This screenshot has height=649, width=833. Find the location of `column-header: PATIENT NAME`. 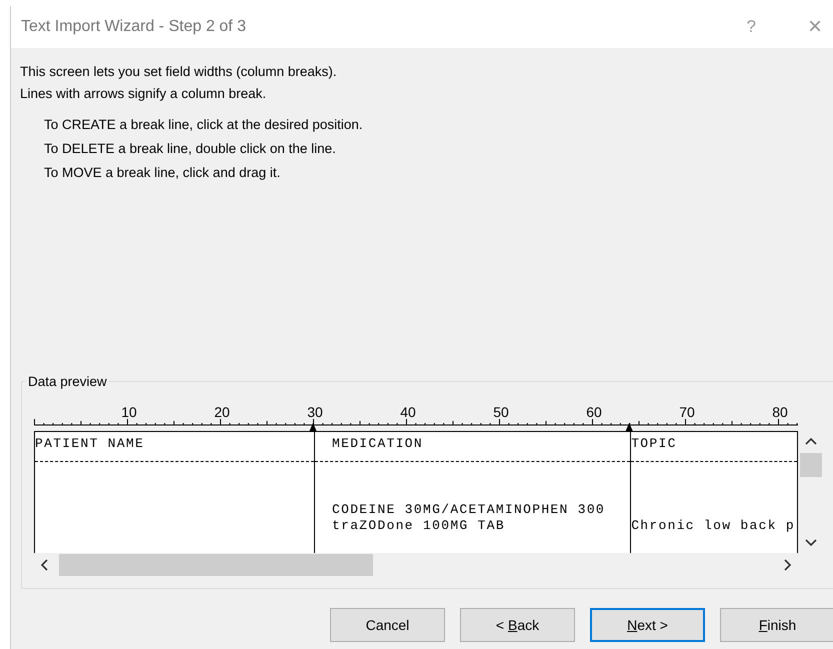

column-header: PATIENT NAME is located at coordinates (90, 444).